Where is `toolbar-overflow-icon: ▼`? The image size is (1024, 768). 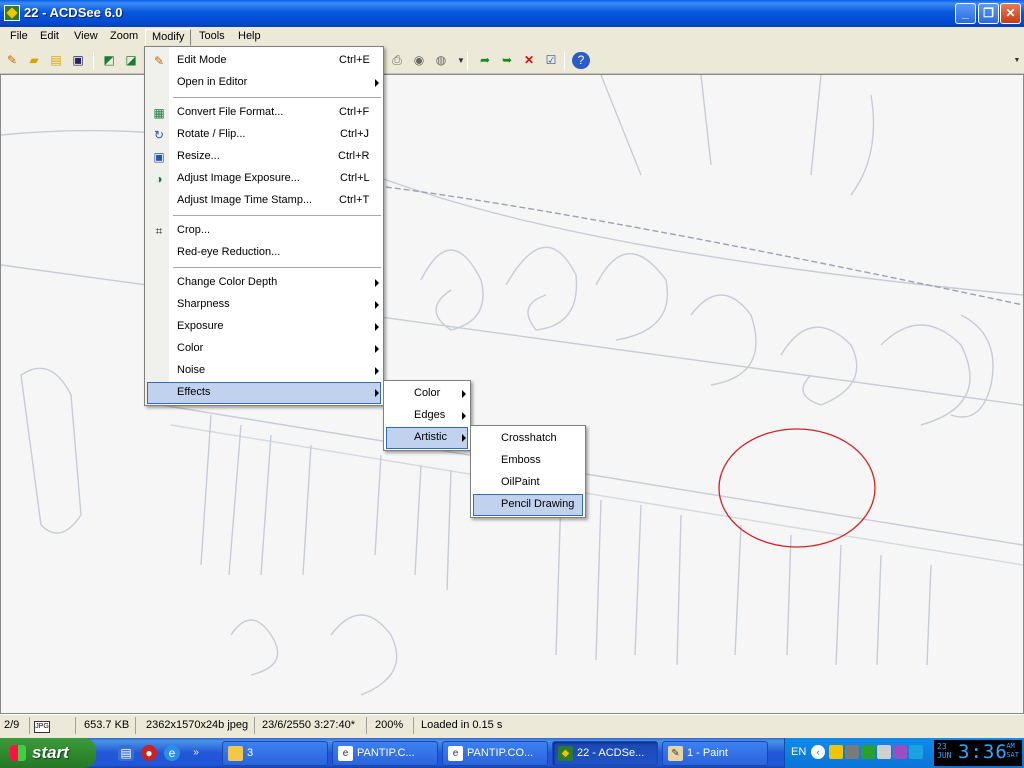
toolbar-overflow-icon: ▼ is located at coordinates (1016, 60).